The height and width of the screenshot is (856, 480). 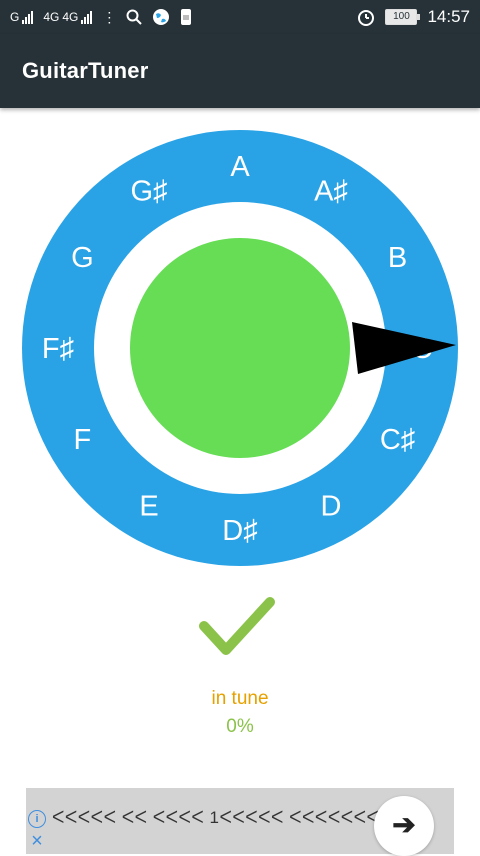 What do you see at coordinates (240, 71) in the screenshot?
I see `app-bar: GuitarTuner` at bounding box center [240, 71].